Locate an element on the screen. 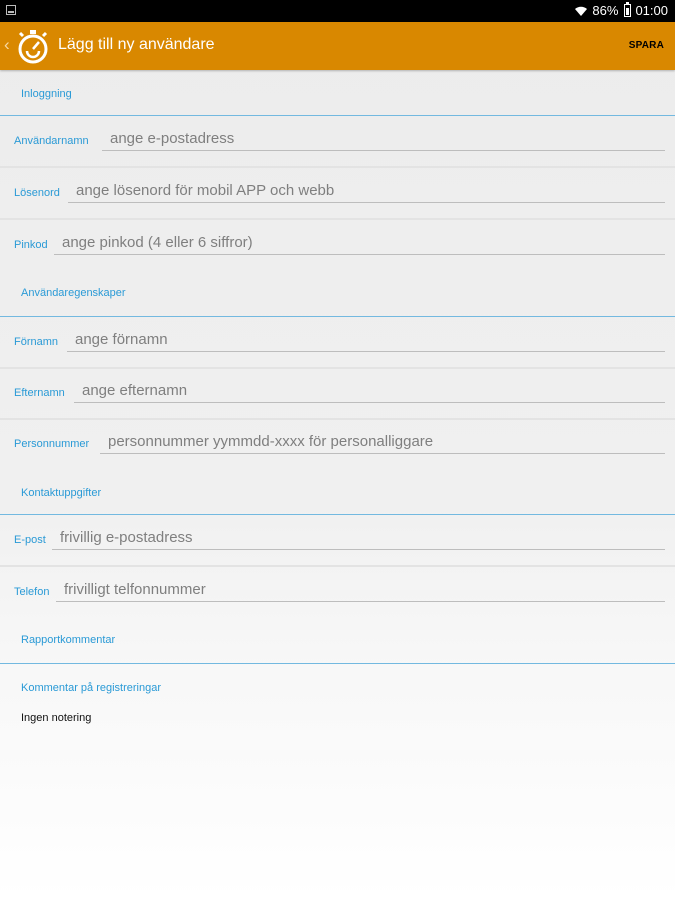  section-header-user-properties: Användaregenskaper is located at coordinates (73, 293).